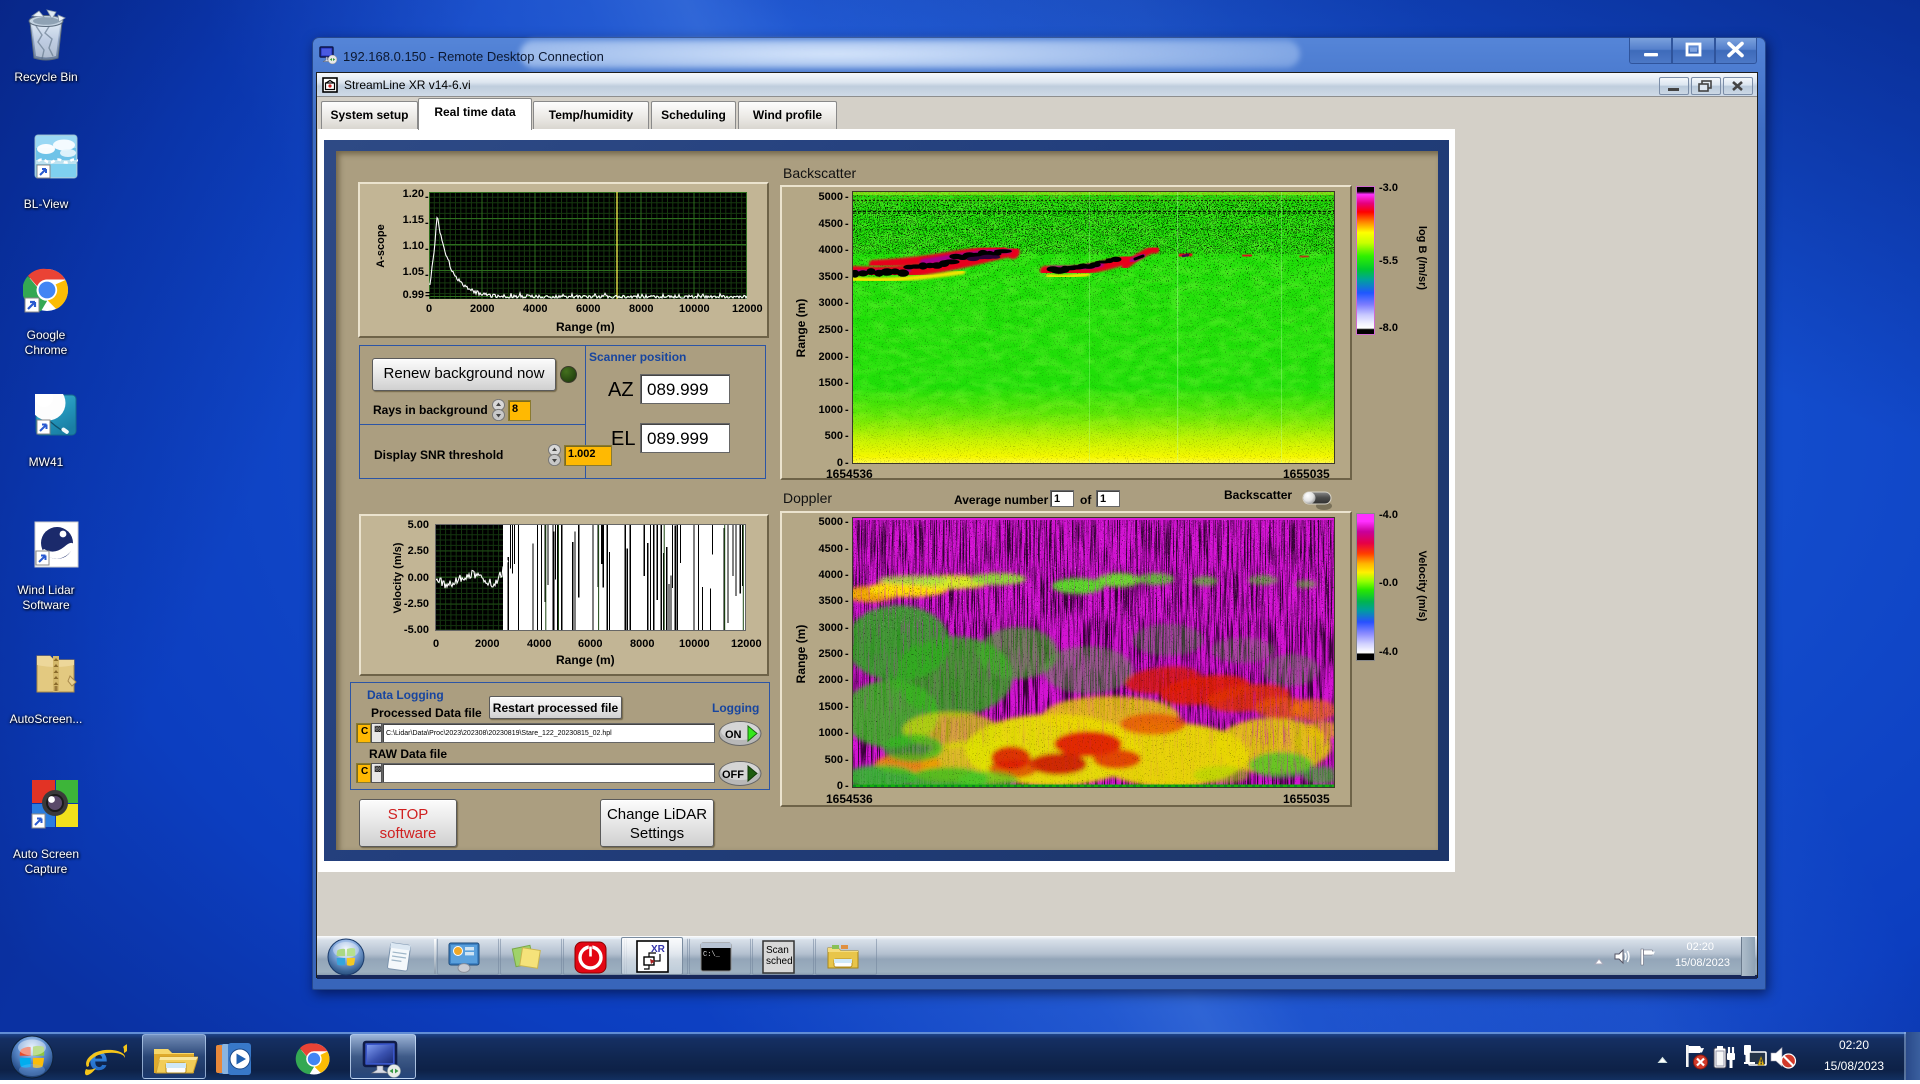 The height and width of the screenshot is (1084, 1920). What do you see at coordinates (777, 950) in the screenshot?
I see `svg-text: Scan` at bounding box center [777, 950].